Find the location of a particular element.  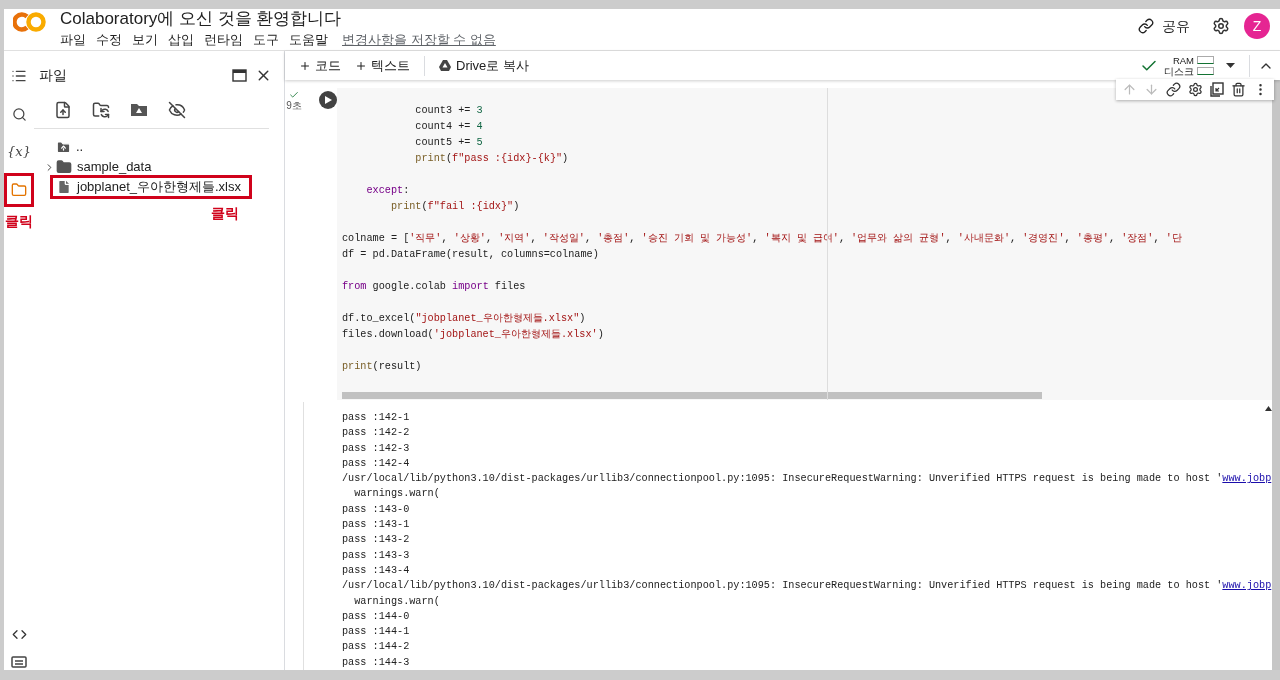

horizontal-scrollbar is located at coordinates (692, 395).